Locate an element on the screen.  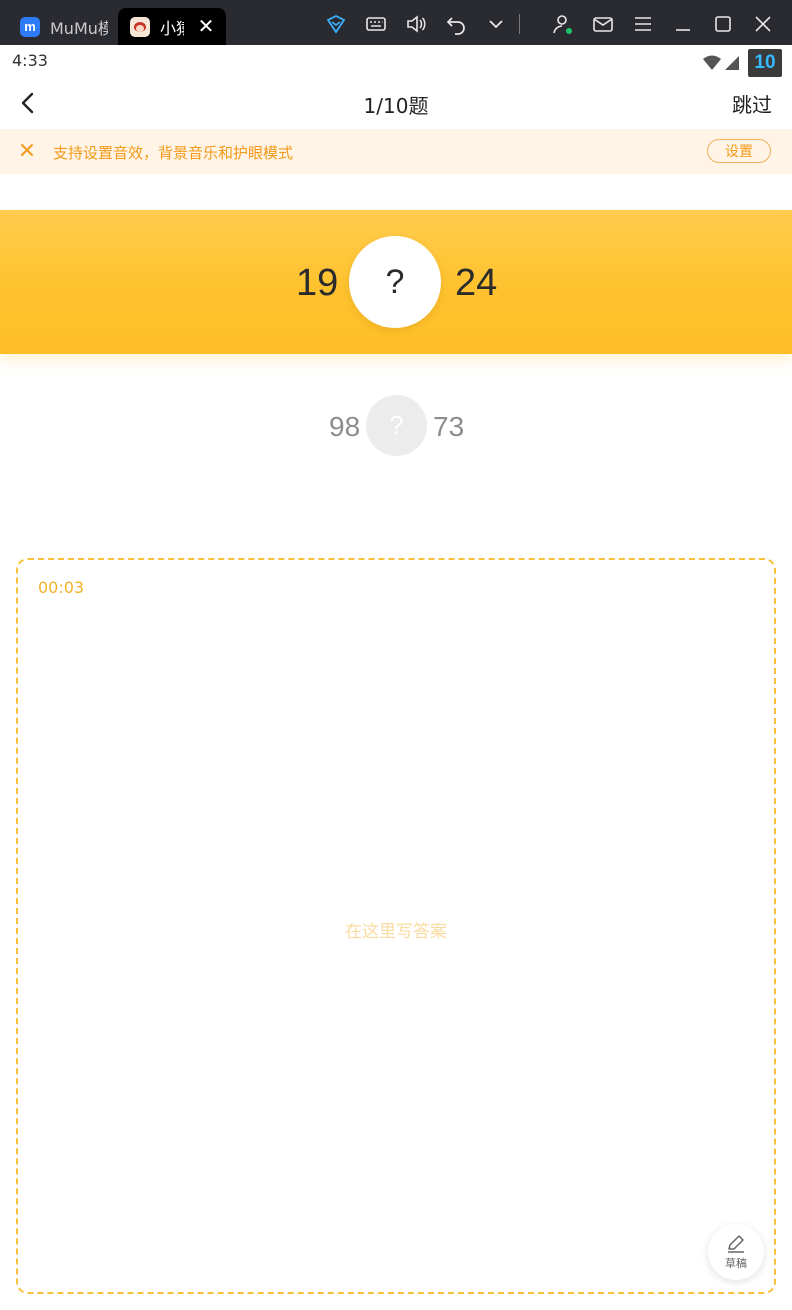
settings-button: 设置 is located at coordinates (739, 151).